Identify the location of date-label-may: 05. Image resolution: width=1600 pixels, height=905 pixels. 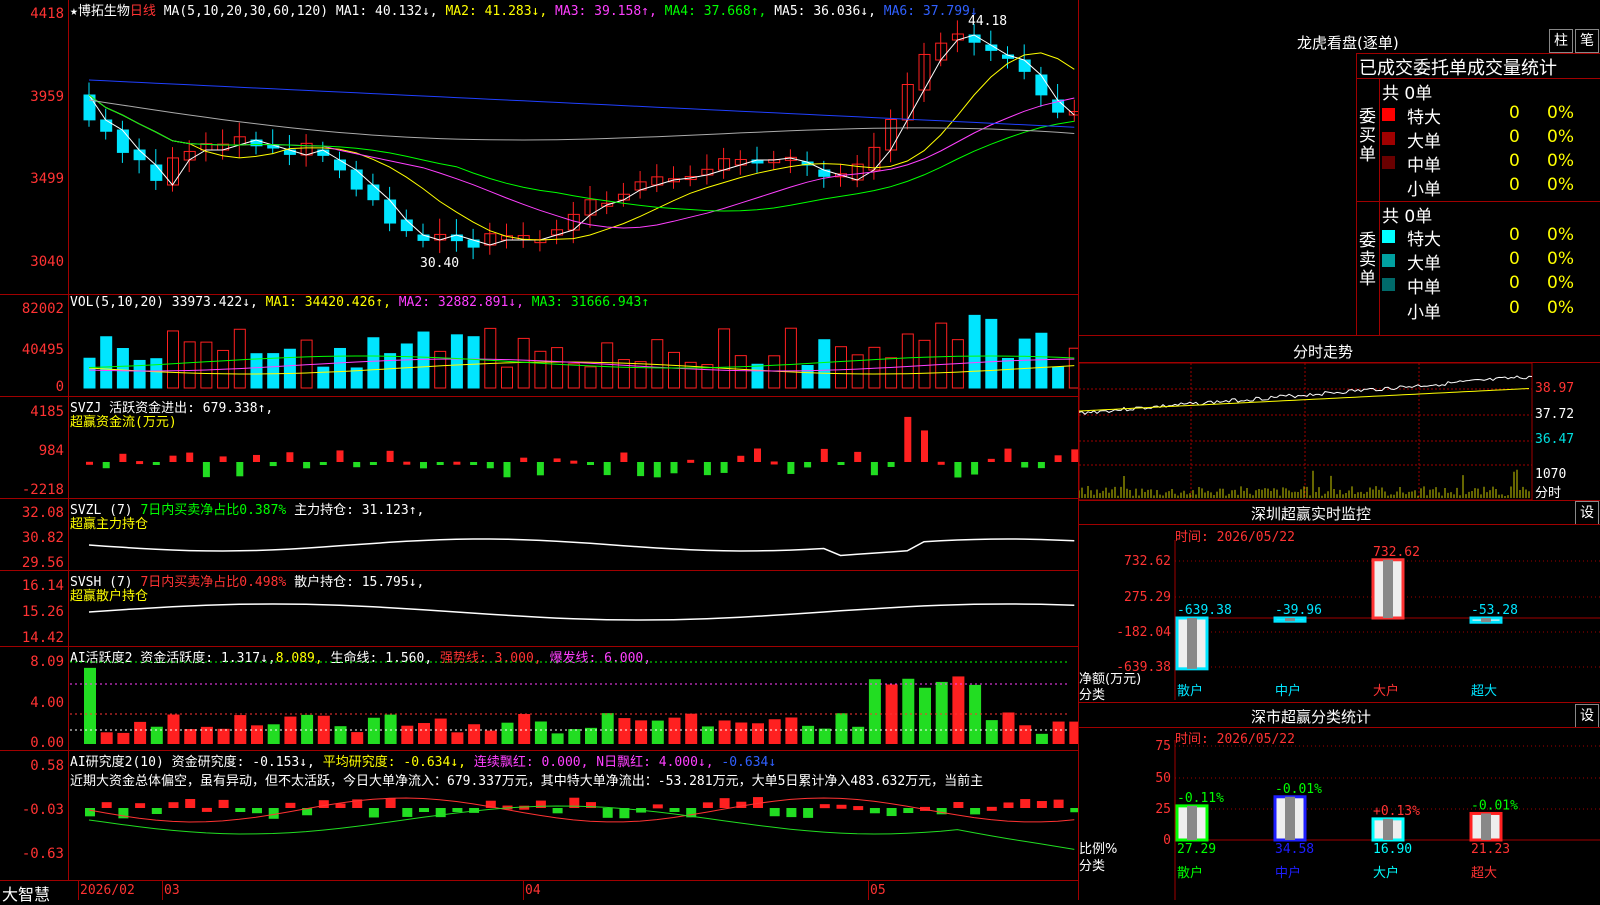
(878, 890).